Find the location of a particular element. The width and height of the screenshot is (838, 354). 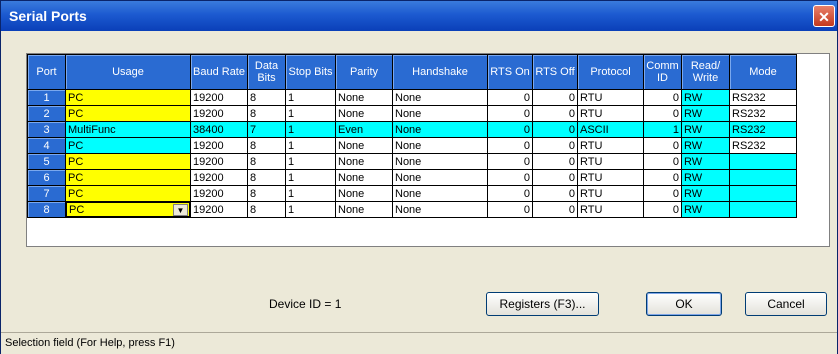

port-cell: 5 is located at coordinates (46, 161).